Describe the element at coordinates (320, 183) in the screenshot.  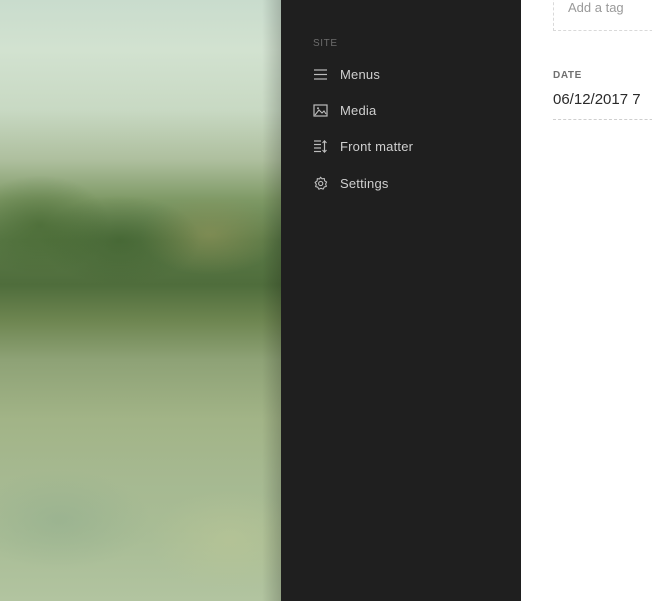
I see `gear-icon` at that location.